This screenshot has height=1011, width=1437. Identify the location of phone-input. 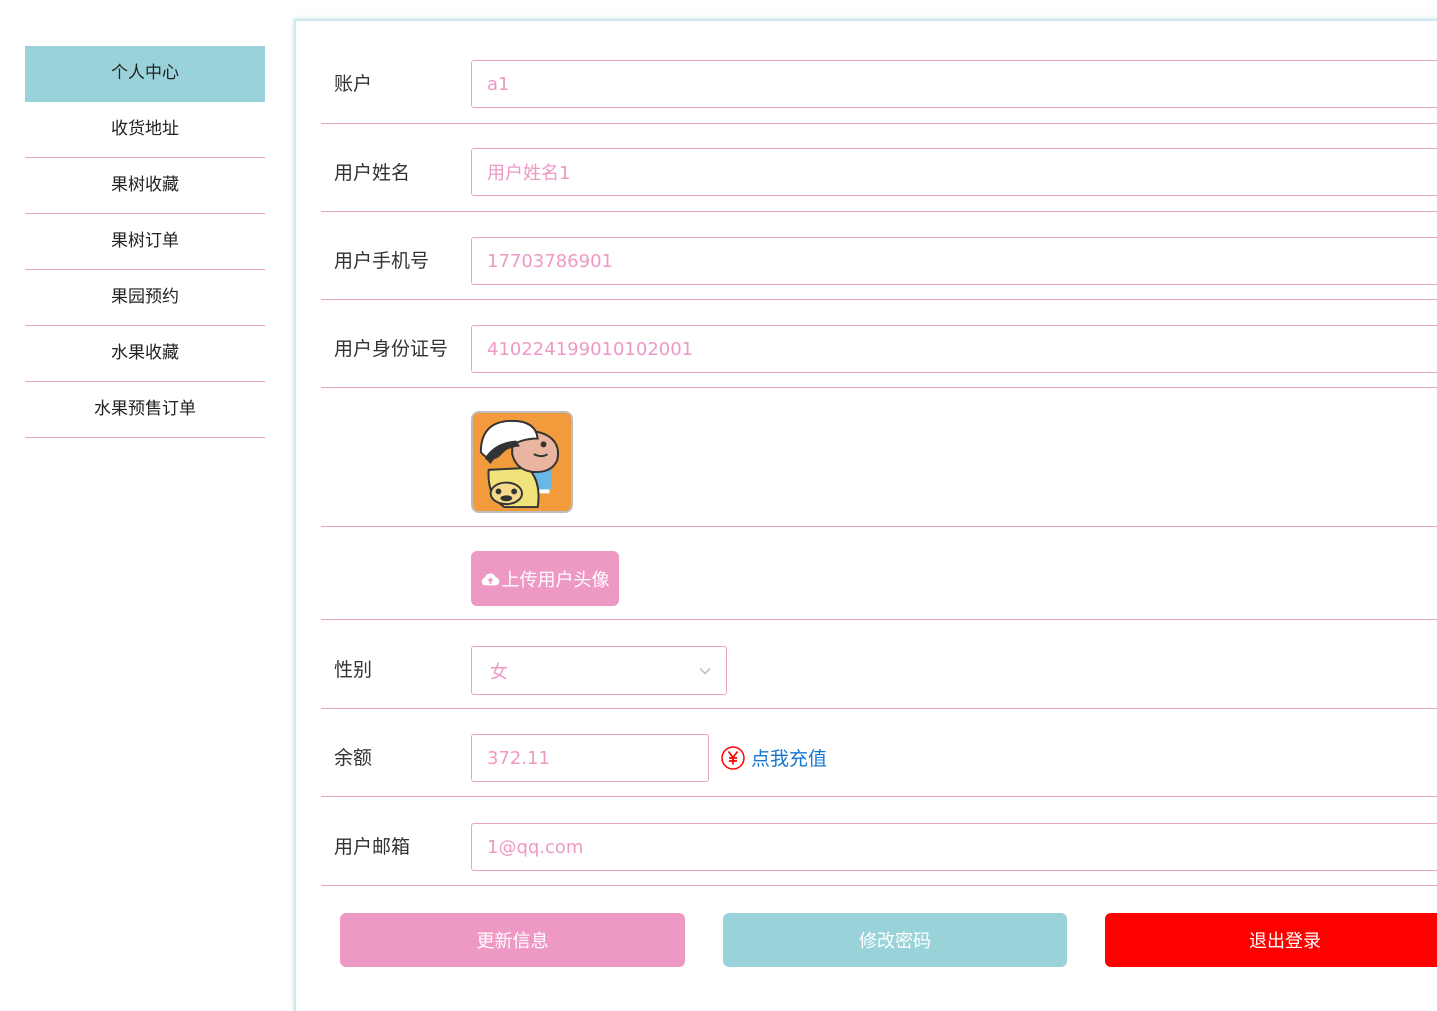
(954, 261).